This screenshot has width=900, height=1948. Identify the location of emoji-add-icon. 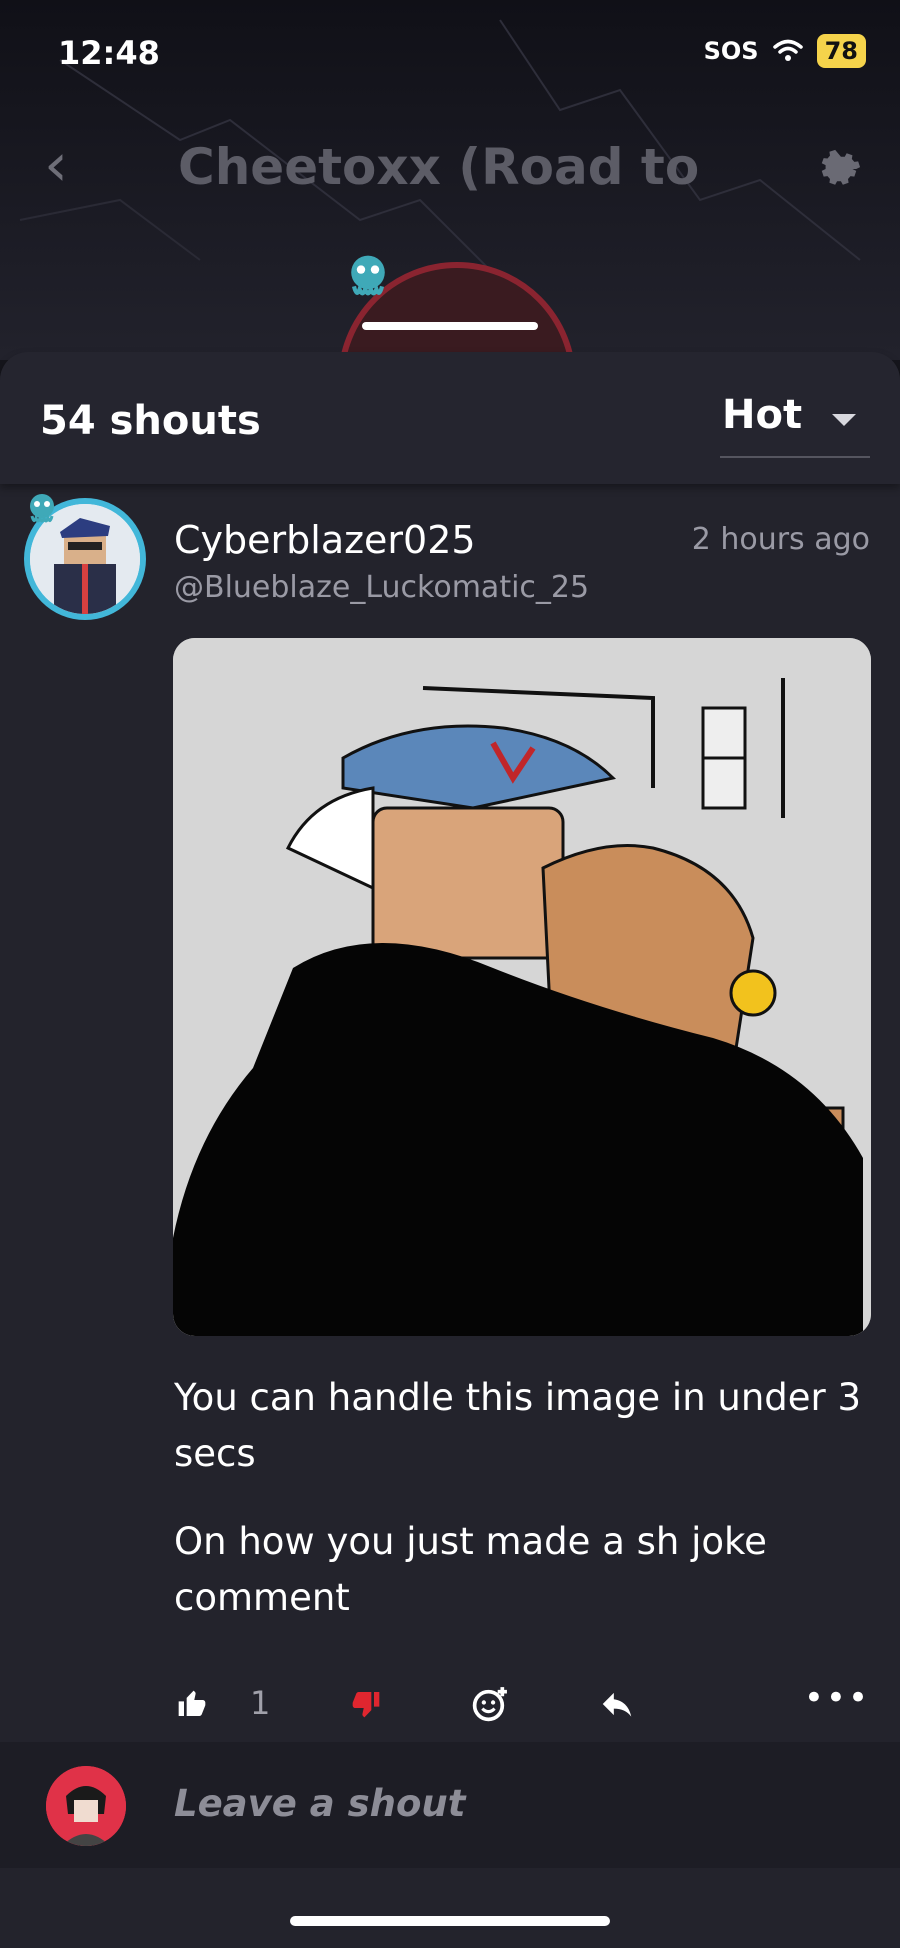
(490, 1704).